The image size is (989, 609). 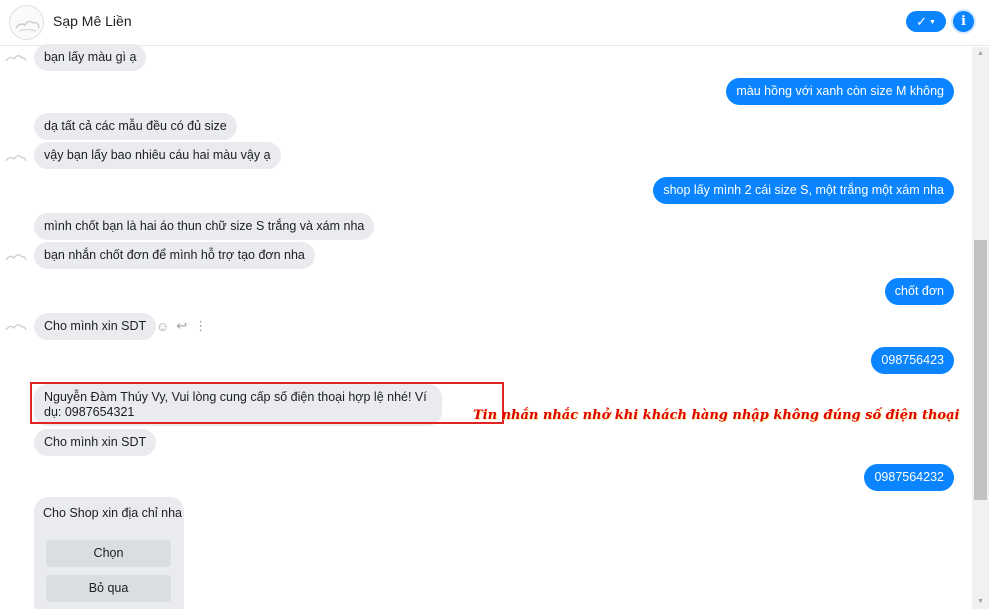 What do you see at coordinates (90, 57) in the screenshot?
I see `incoming-message: bạn lấy màu gì ạ` at bounding box center [90, 57].